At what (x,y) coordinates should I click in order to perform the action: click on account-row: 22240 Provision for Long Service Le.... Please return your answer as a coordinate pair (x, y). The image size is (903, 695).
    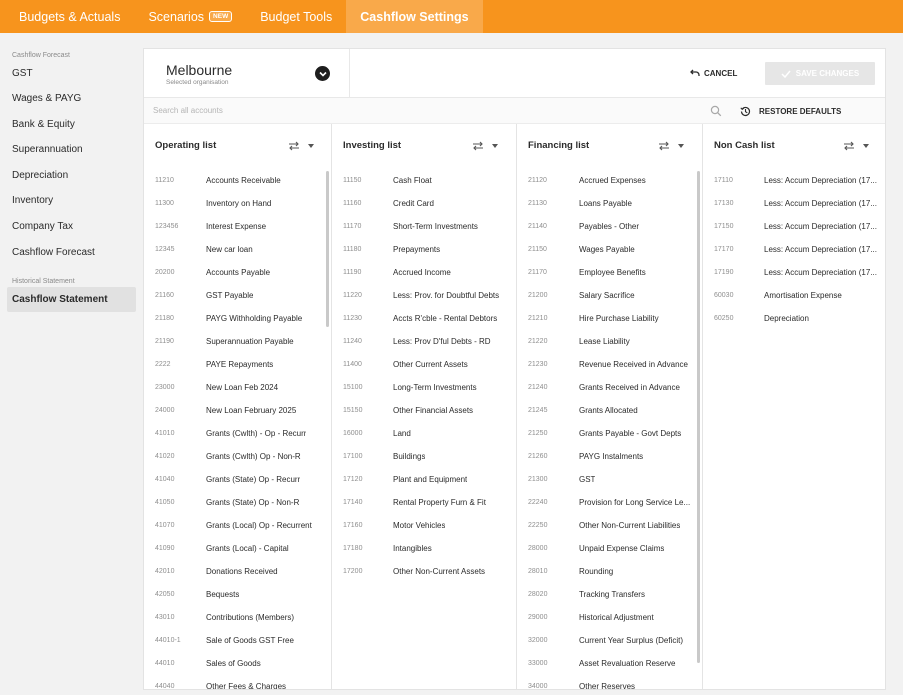
    Looking at the image, I should click on (609, 502).